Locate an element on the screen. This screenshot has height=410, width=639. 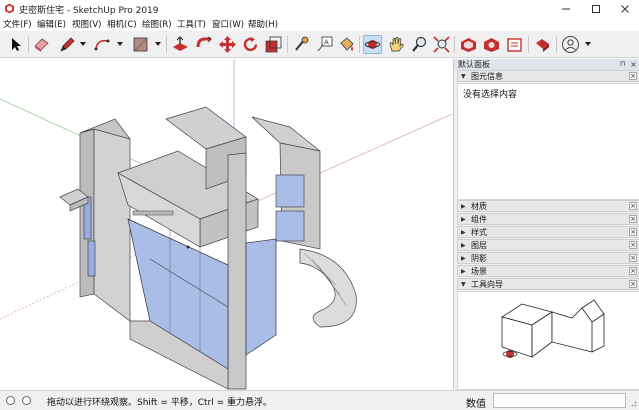
main-toolbar: A is located at coordinates (319, 44).